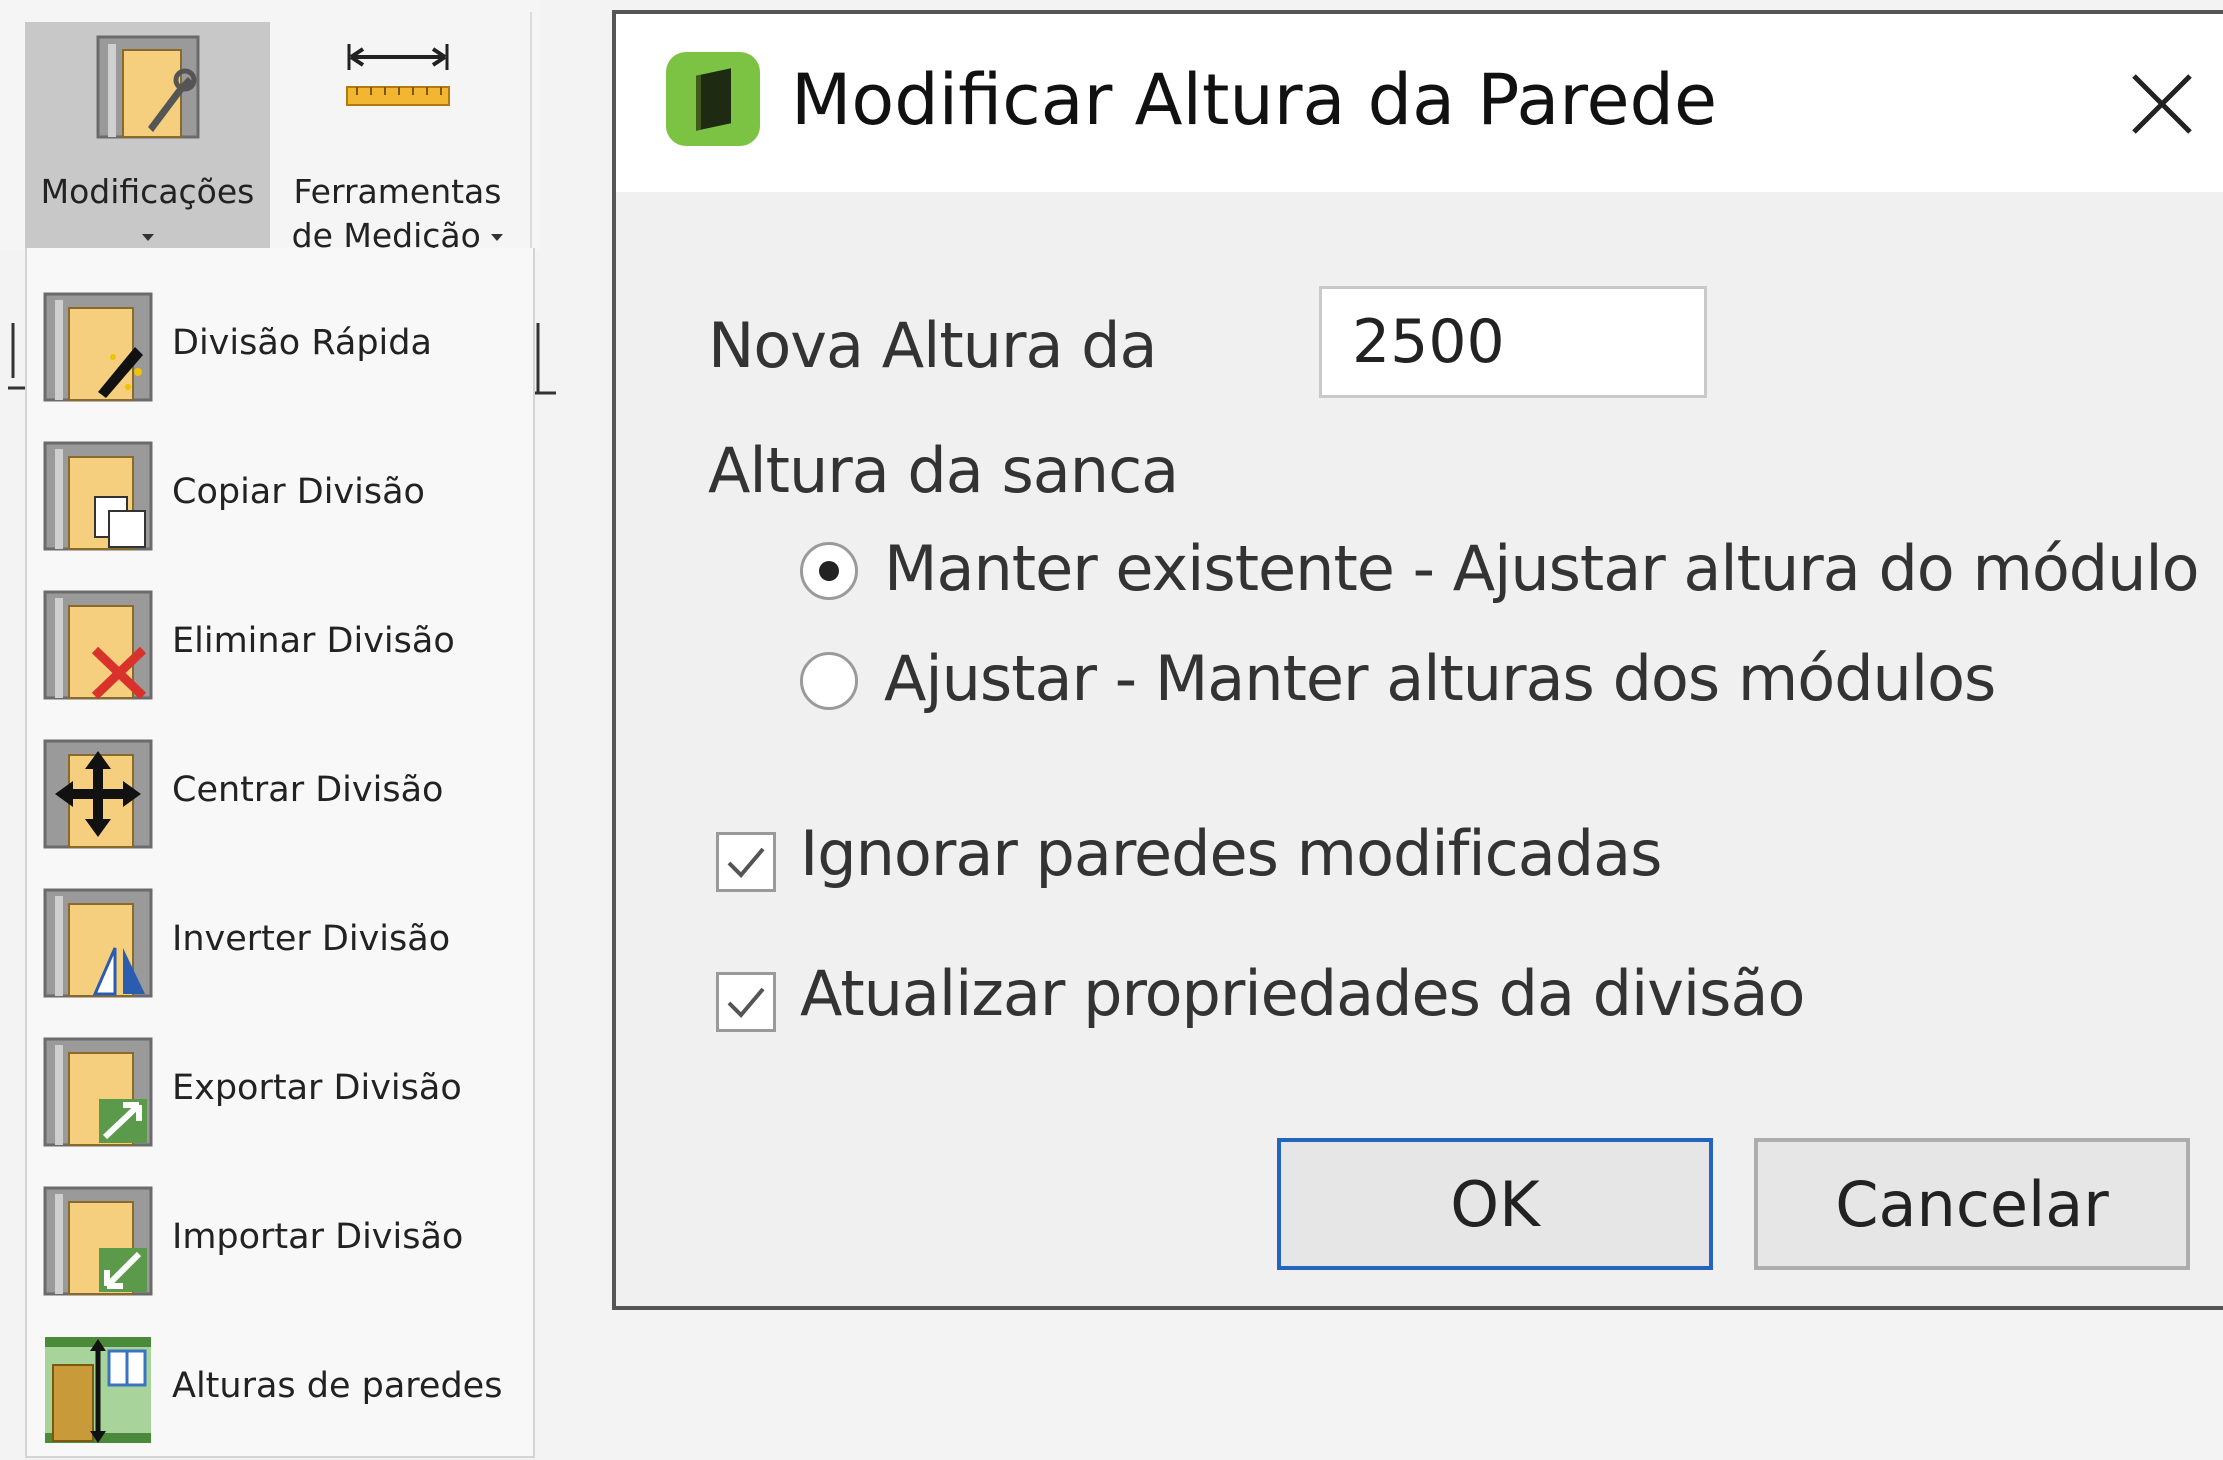  Describe the element at coordinates (829, 681) in the screenshot. I see `radio-ajustar` at that location.